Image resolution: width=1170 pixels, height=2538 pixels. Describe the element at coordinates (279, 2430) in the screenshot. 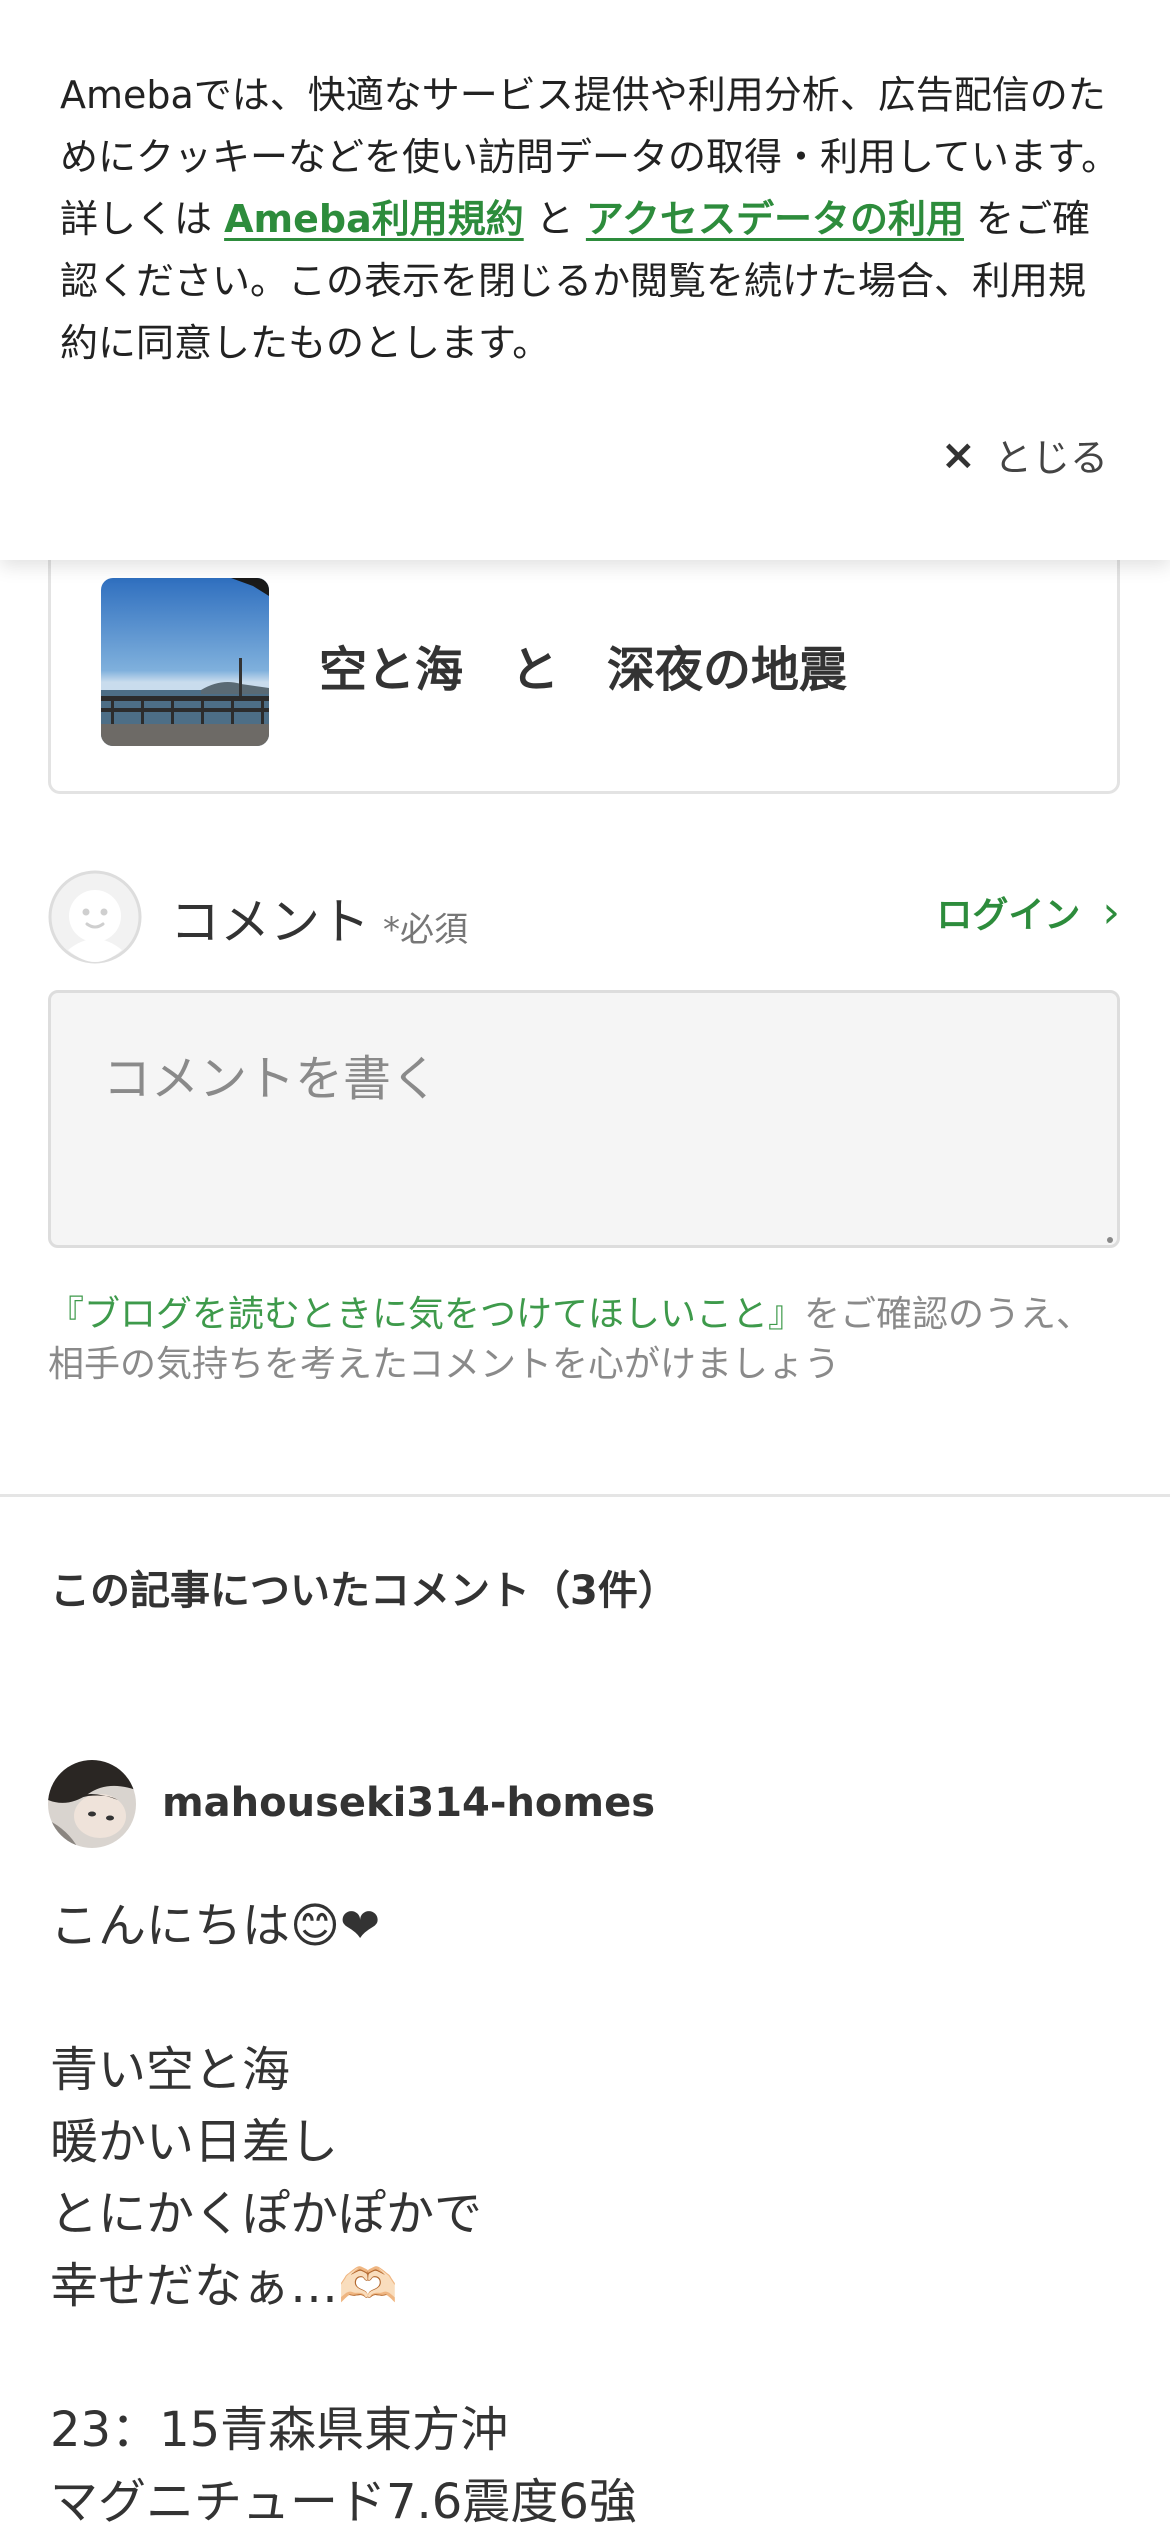

I see `comment-line: 23：15青森県東方沖` at that location.